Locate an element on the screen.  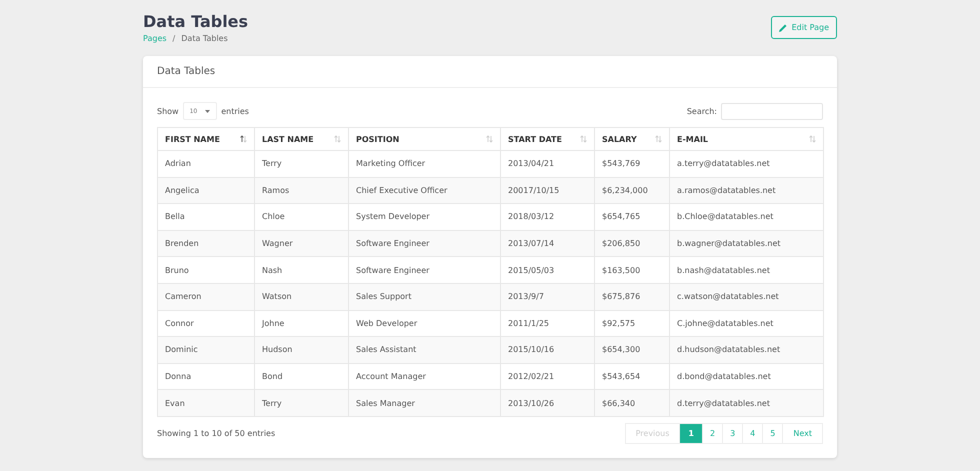
column-header: START DATE is located at coordinates (547, 139).